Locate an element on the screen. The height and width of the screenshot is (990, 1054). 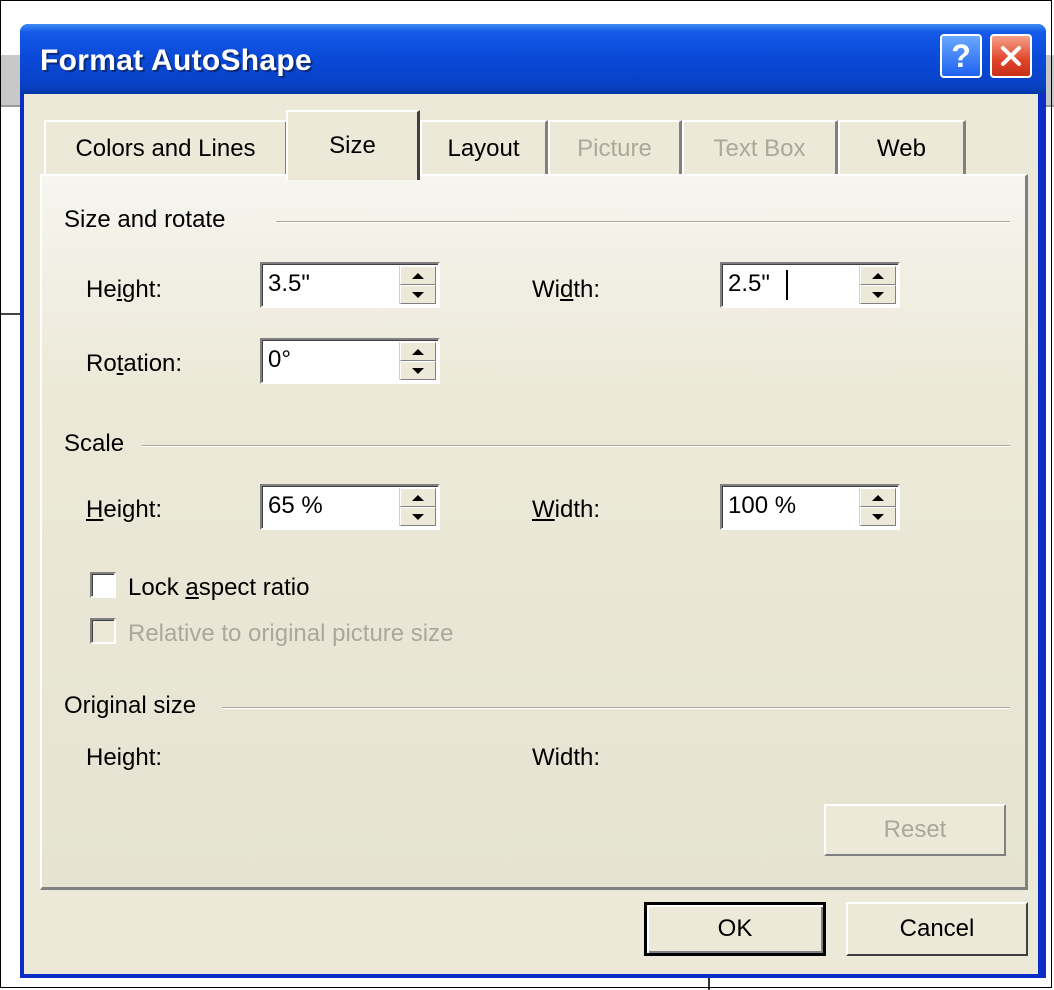
tab-label: Size is located at coordinates (352, 145).